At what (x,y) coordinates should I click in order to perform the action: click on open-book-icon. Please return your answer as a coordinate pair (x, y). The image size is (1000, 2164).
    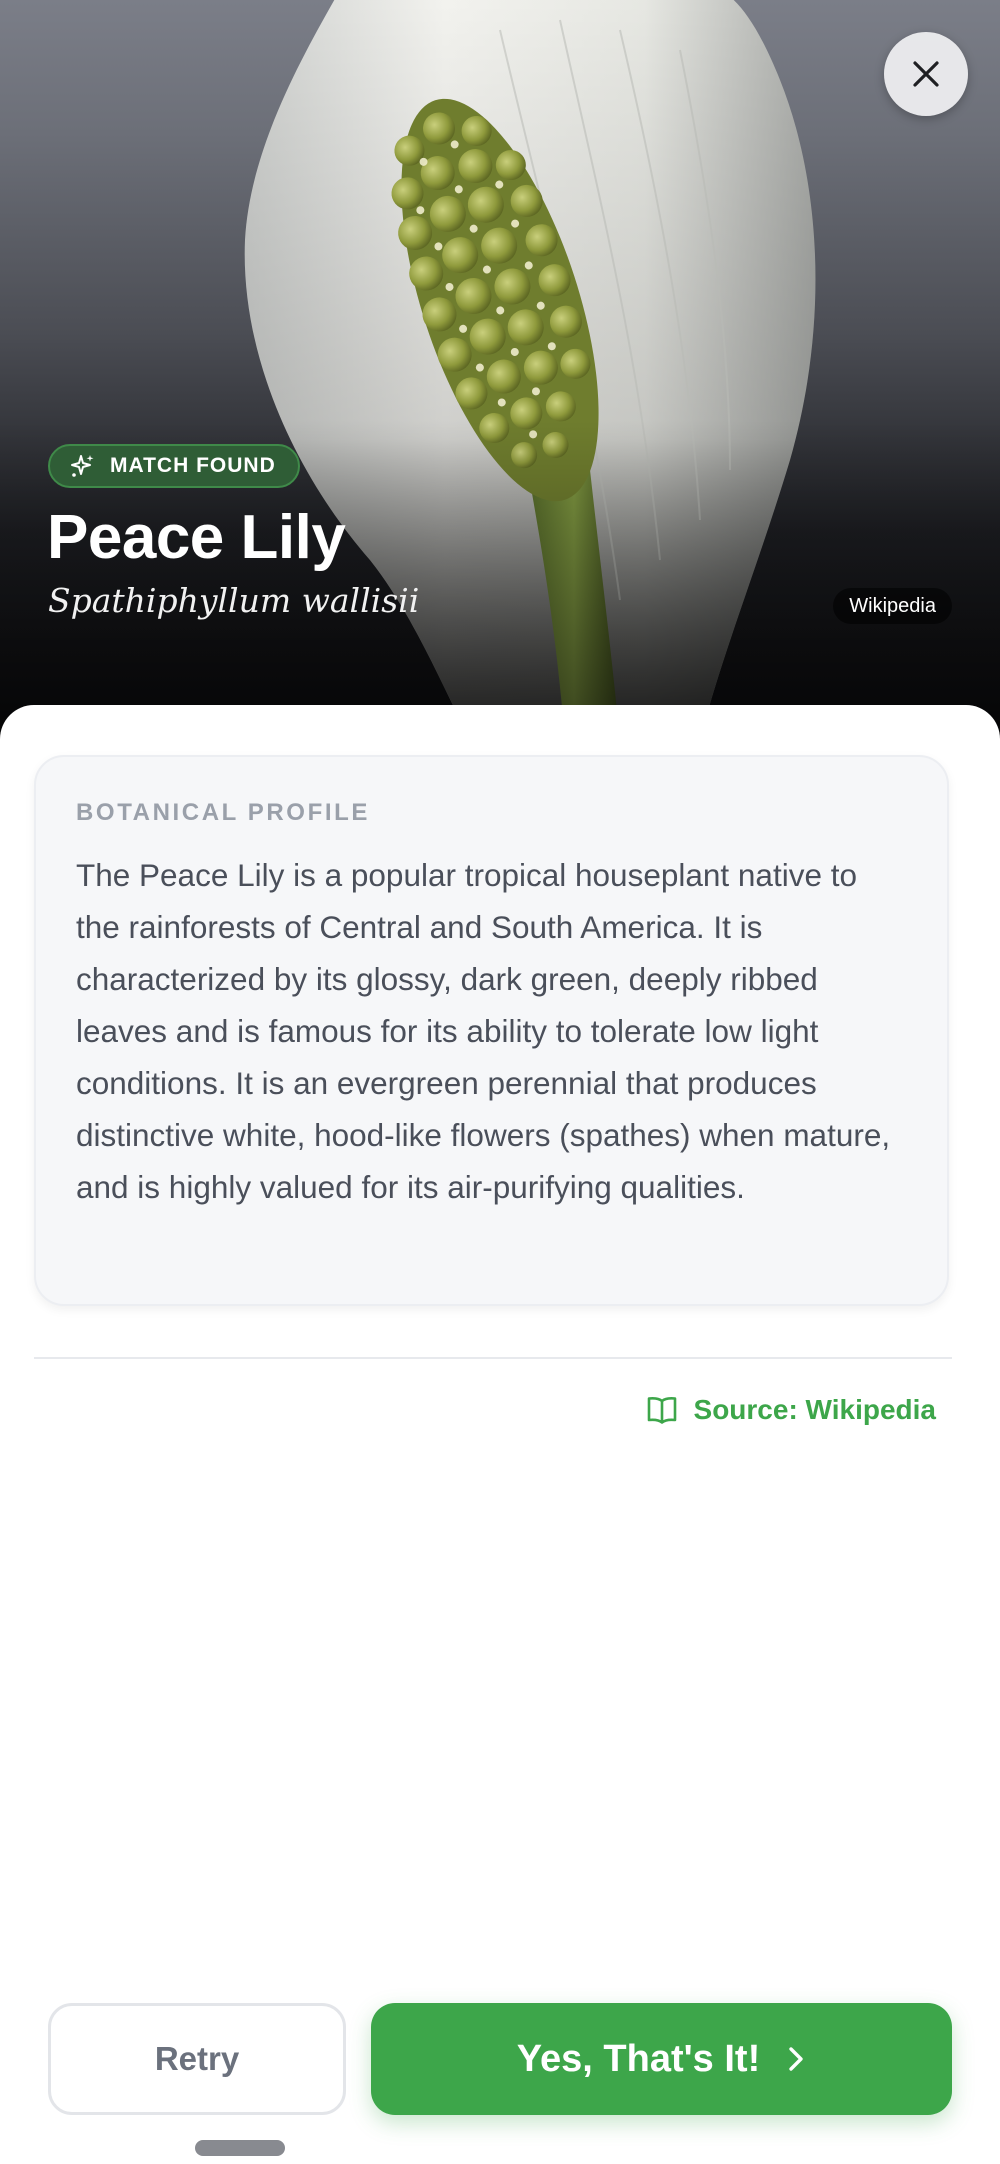
    Looking at the image, I should click on (661, 1410).